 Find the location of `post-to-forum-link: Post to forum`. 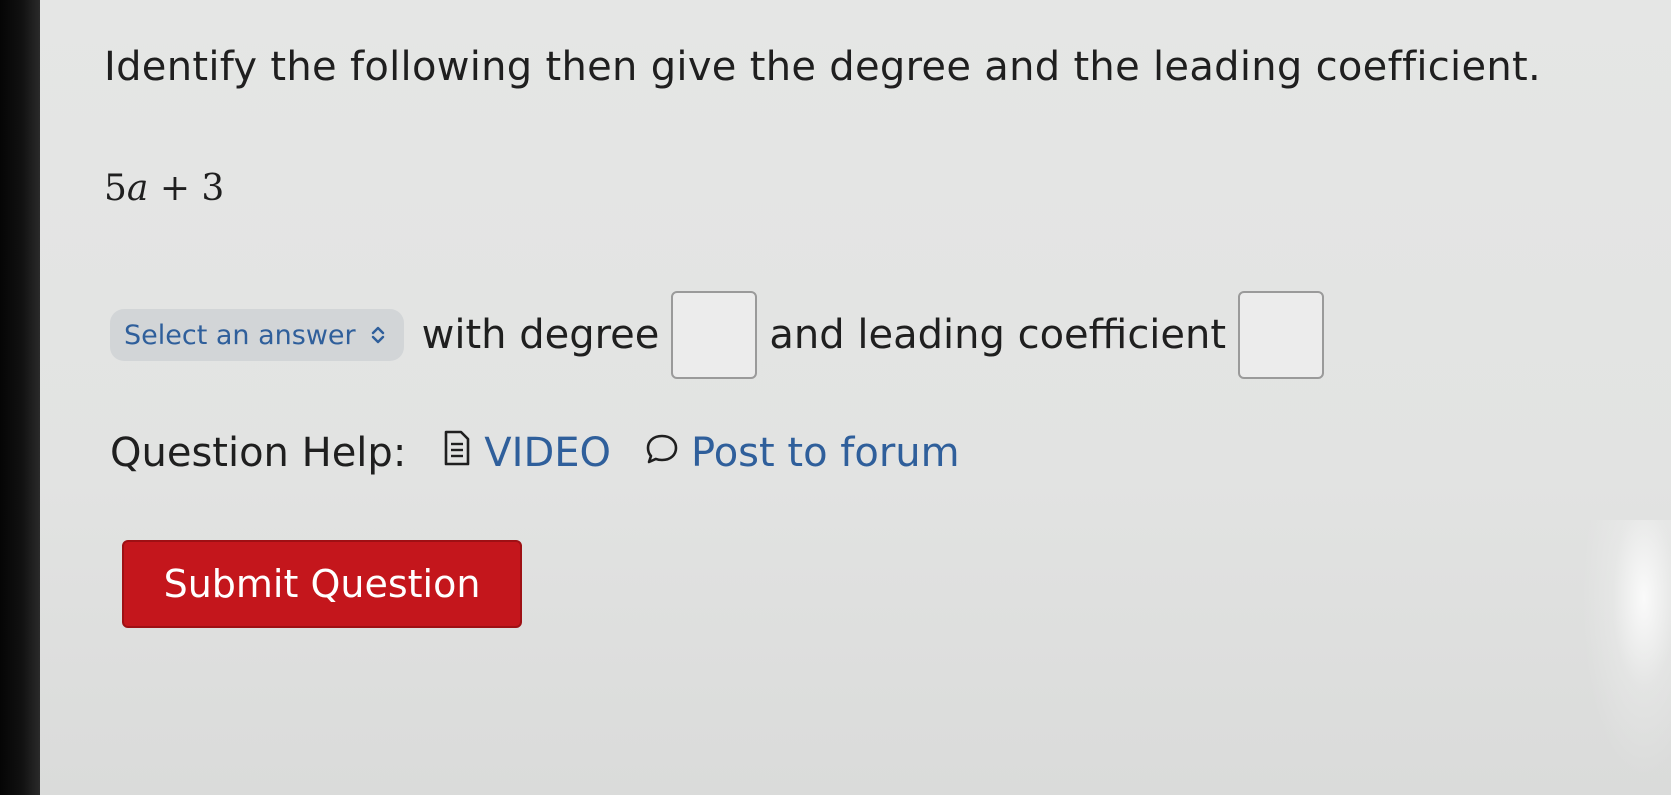

post-to-forum-link: Post to forum is located at coordinates (802, 453).